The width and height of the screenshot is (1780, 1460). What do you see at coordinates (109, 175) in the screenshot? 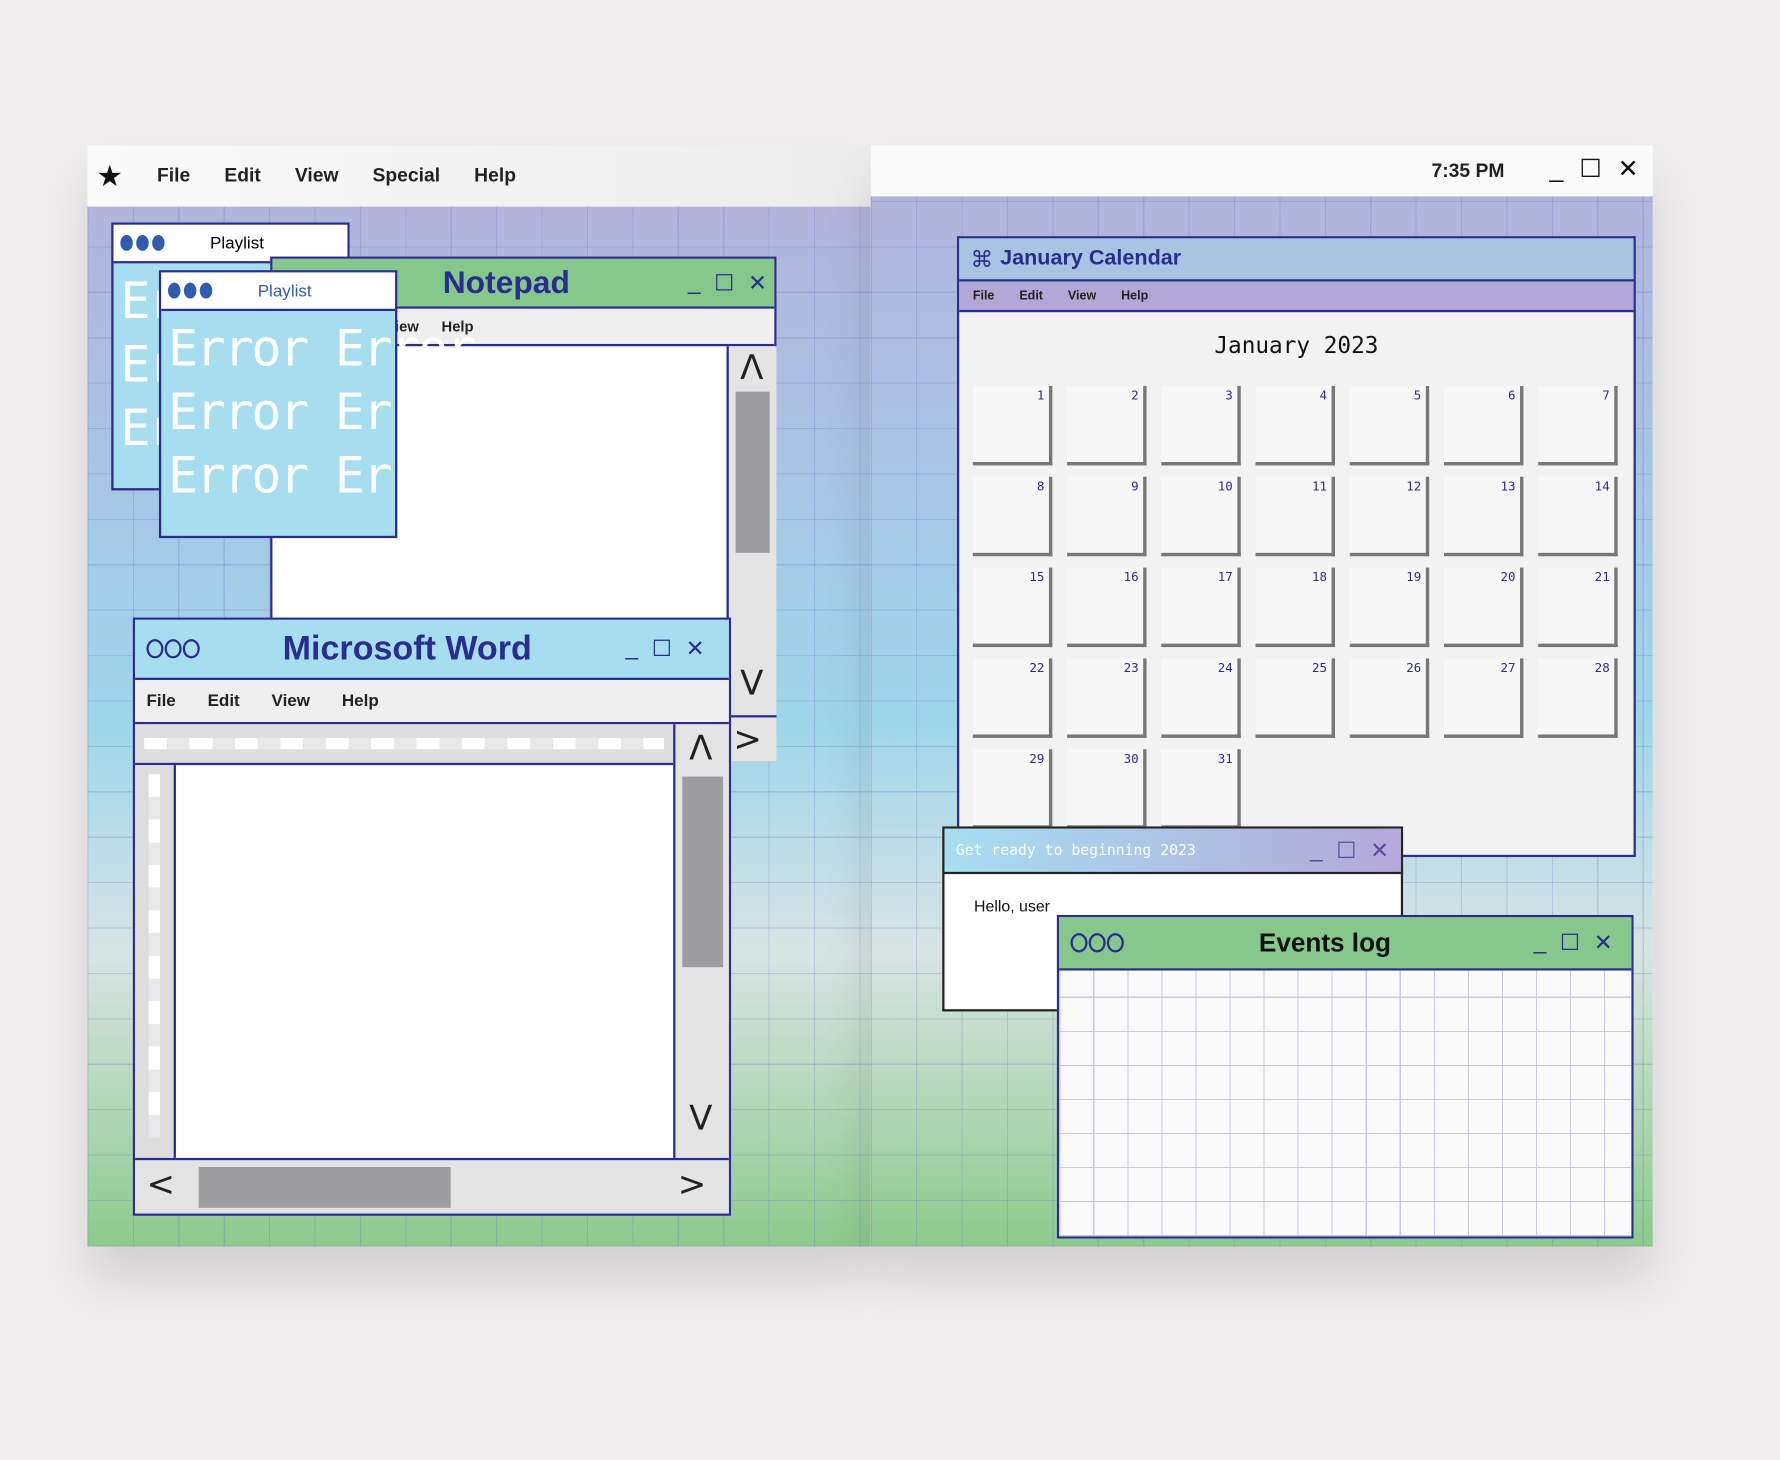
I see `star-icon: ★` at bounding box center [109, 175].